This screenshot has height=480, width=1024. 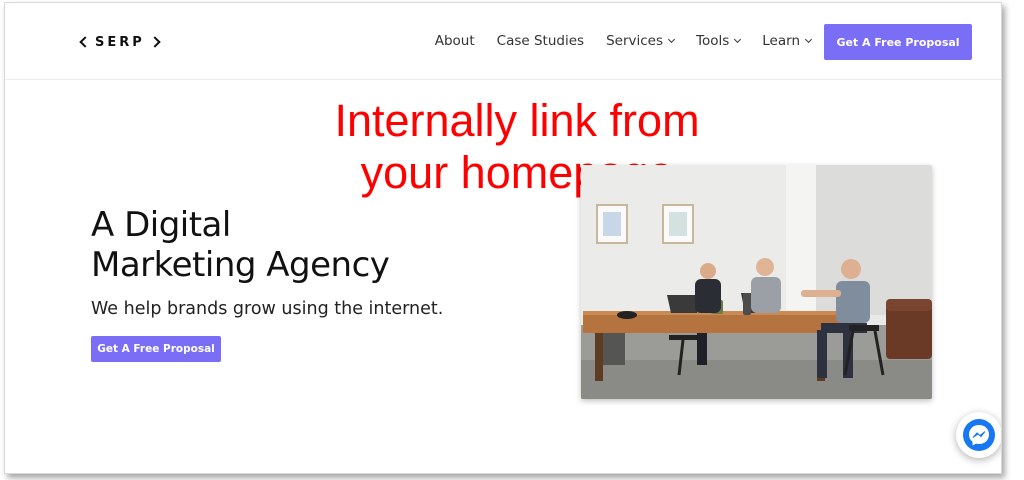 I want to click on logo: SERP, so click(x=120, y=42).